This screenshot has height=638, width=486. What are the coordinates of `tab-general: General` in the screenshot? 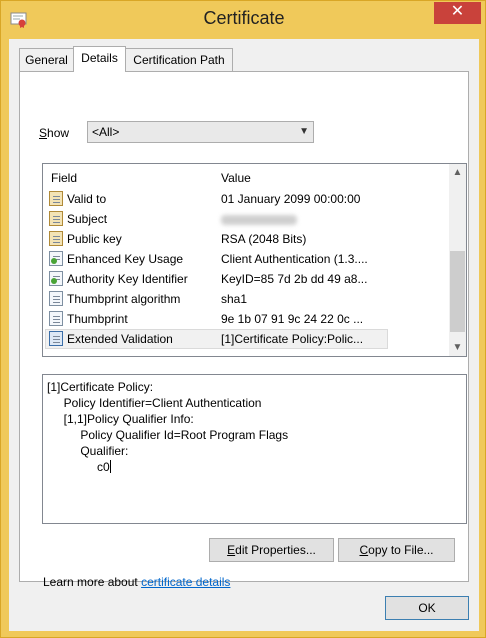 It's located at (46, 59).